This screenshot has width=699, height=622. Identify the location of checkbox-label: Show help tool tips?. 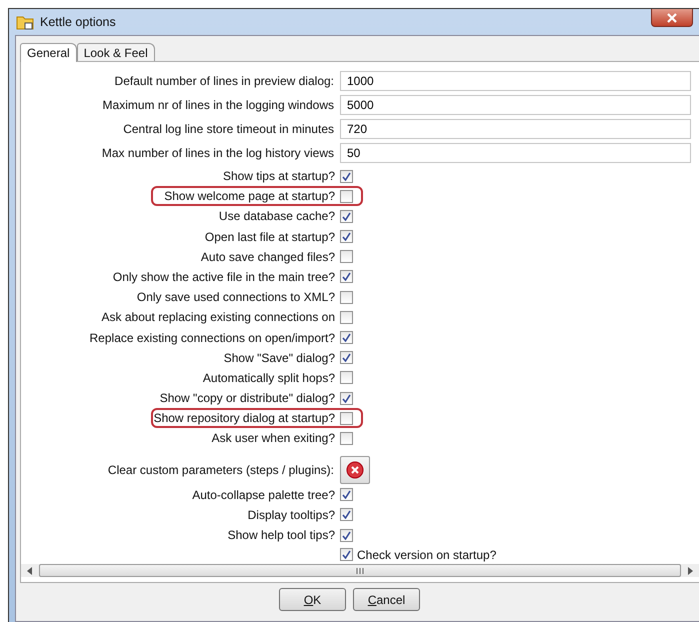
(281, 535).